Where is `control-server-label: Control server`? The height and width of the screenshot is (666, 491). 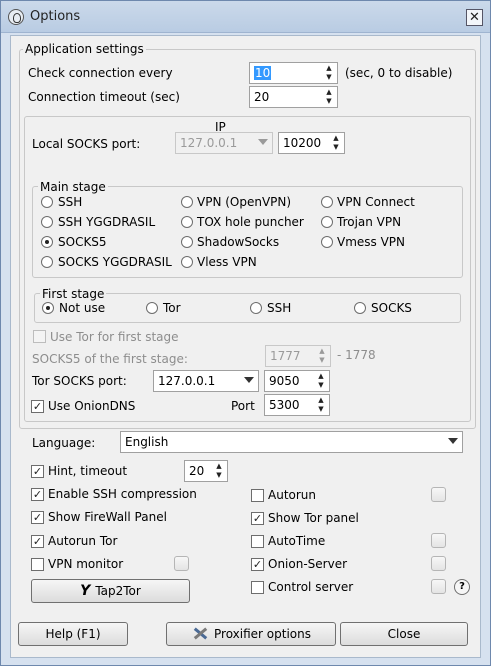 control-server-label: Control server is located at coordinates (310, 587).